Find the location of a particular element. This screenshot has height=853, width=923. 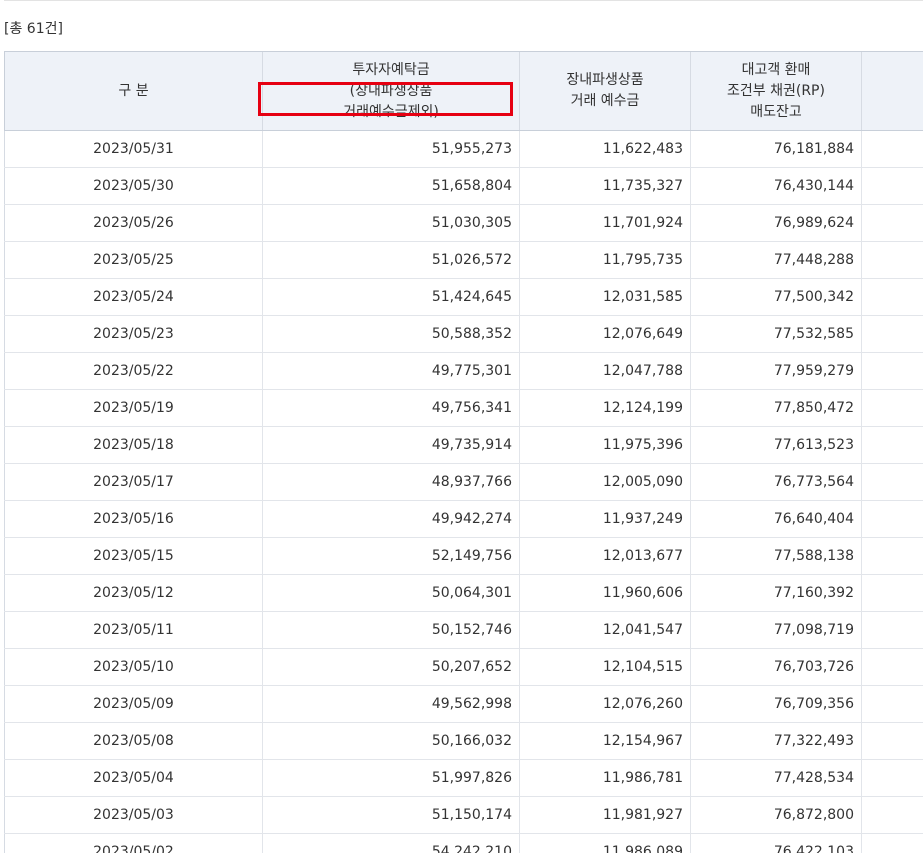

derivative-cell: 11,622,483 is located at coordinates (605, 149).